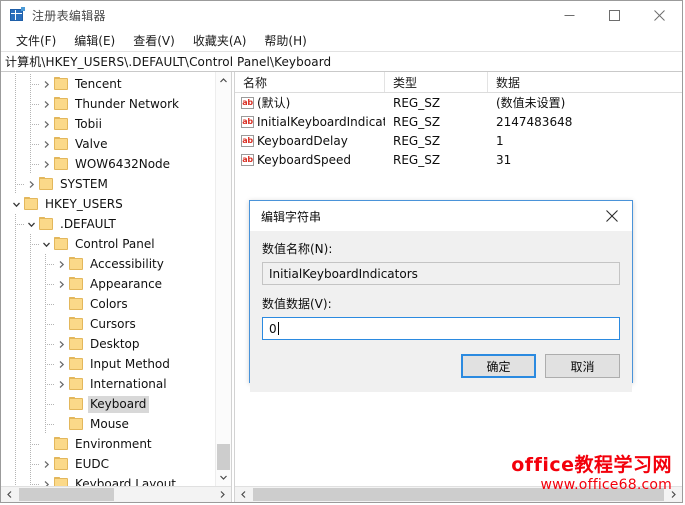 This screenshot has height=505, width=685. What do you see at coordinates (108, 404) in the screenshot?
I see `tree-node-keyboard: Keyboard` at bounding box center [108, 404].